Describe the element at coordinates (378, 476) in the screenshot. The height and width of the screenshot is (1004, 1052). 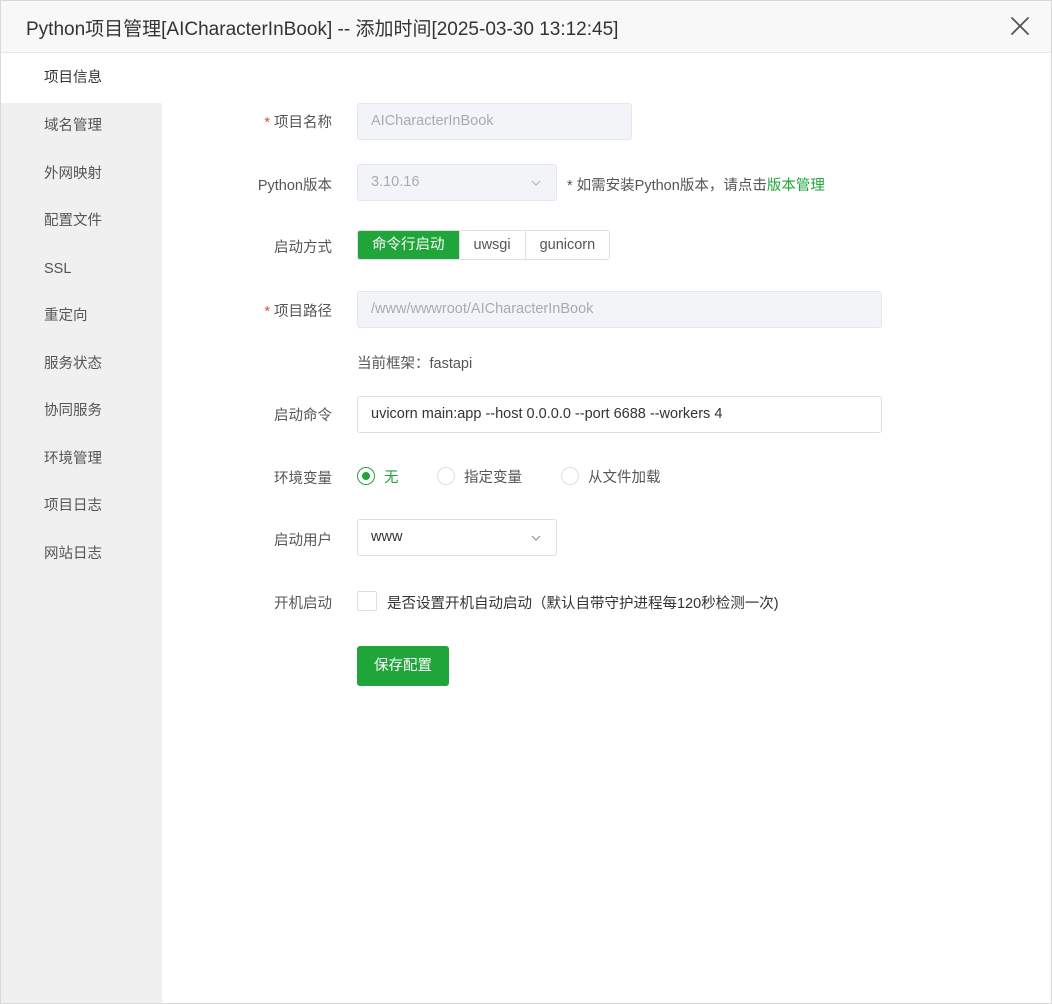
I see `env-vars-radio-none: 无` at that location.